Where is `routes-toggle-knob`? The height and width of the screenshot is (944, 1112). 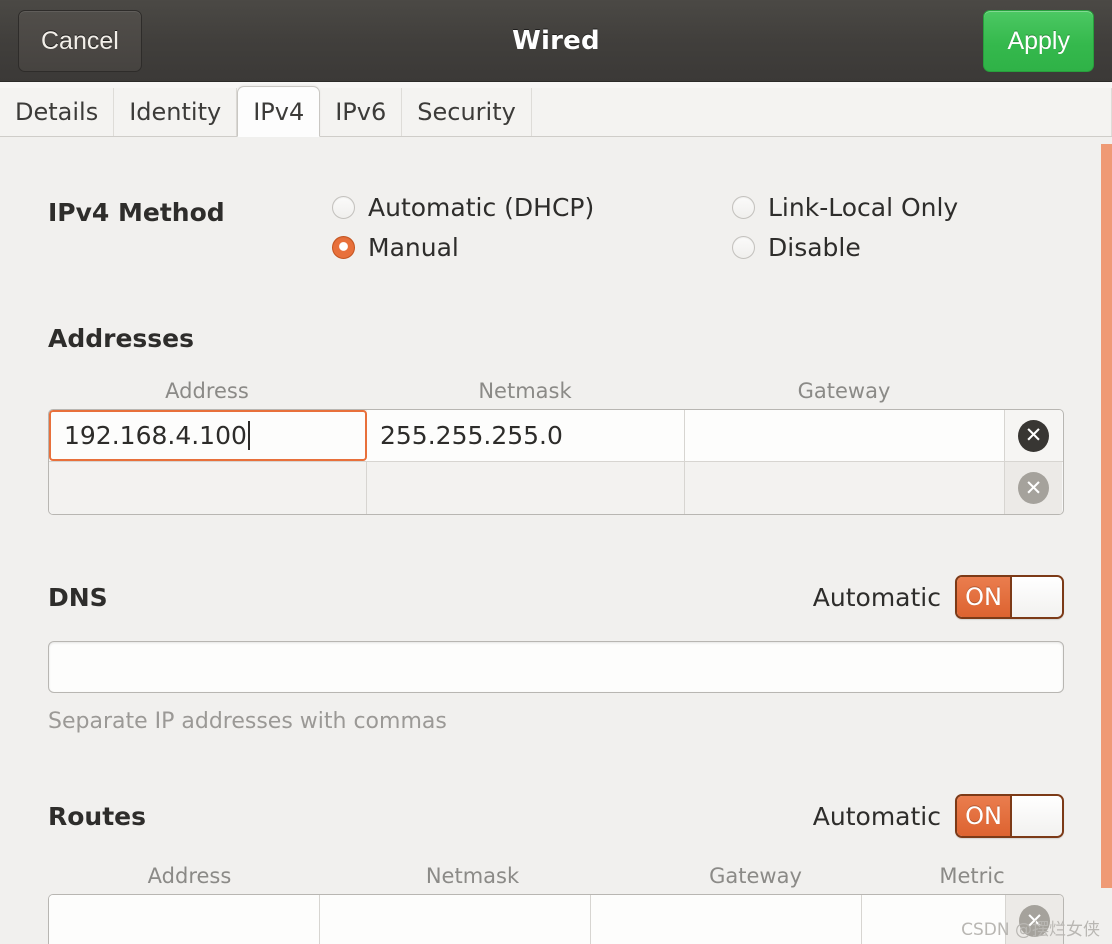 routes-toggle-knob is located at coordinates (1036, 816).